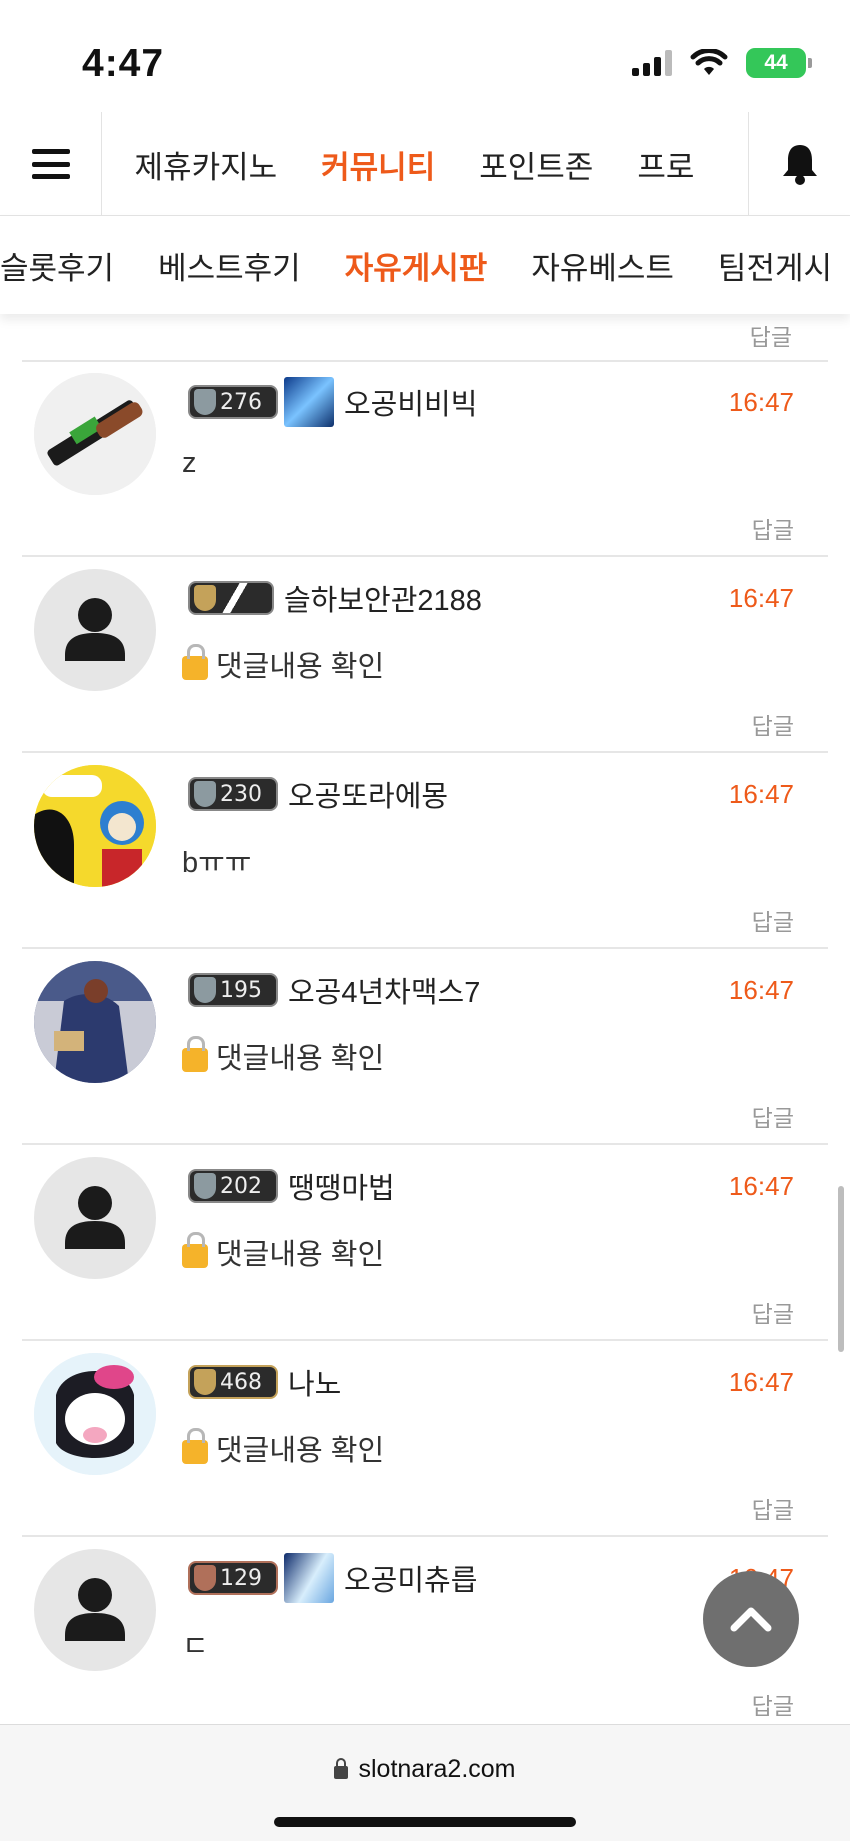 This screenshot has width=850, height=1841. Describe the element at coordinates (233, 990) in the screenshot. I see `level-badge: 195` at that location.